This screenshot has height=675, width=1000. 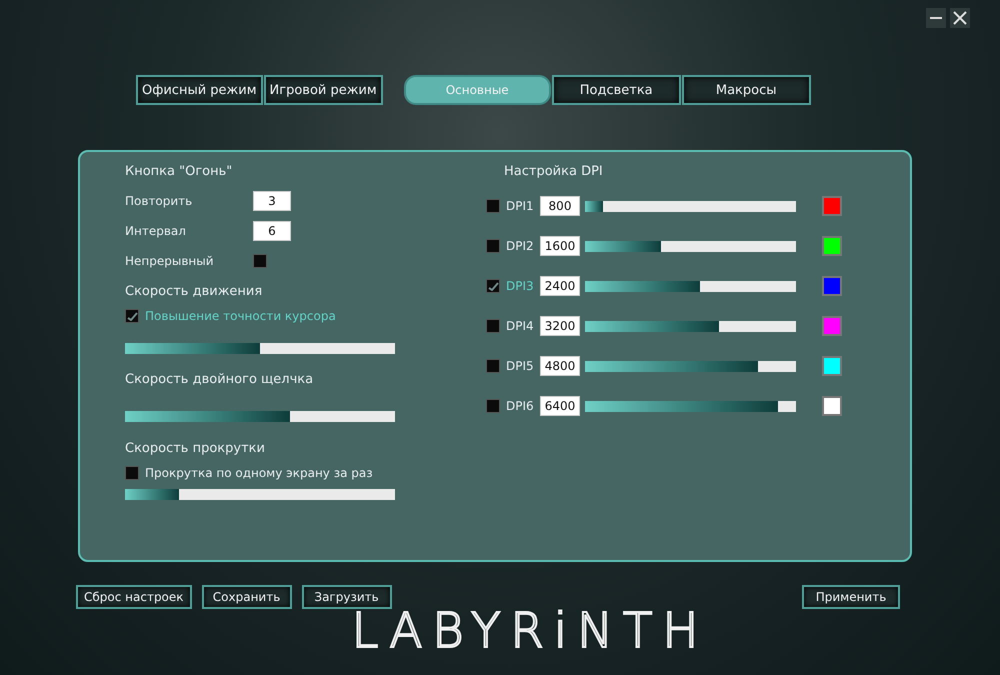 What do you see at coordinates (851, 597) in the screenshot?
I see `apply-button: Применить` at bounding box center [851, 597].